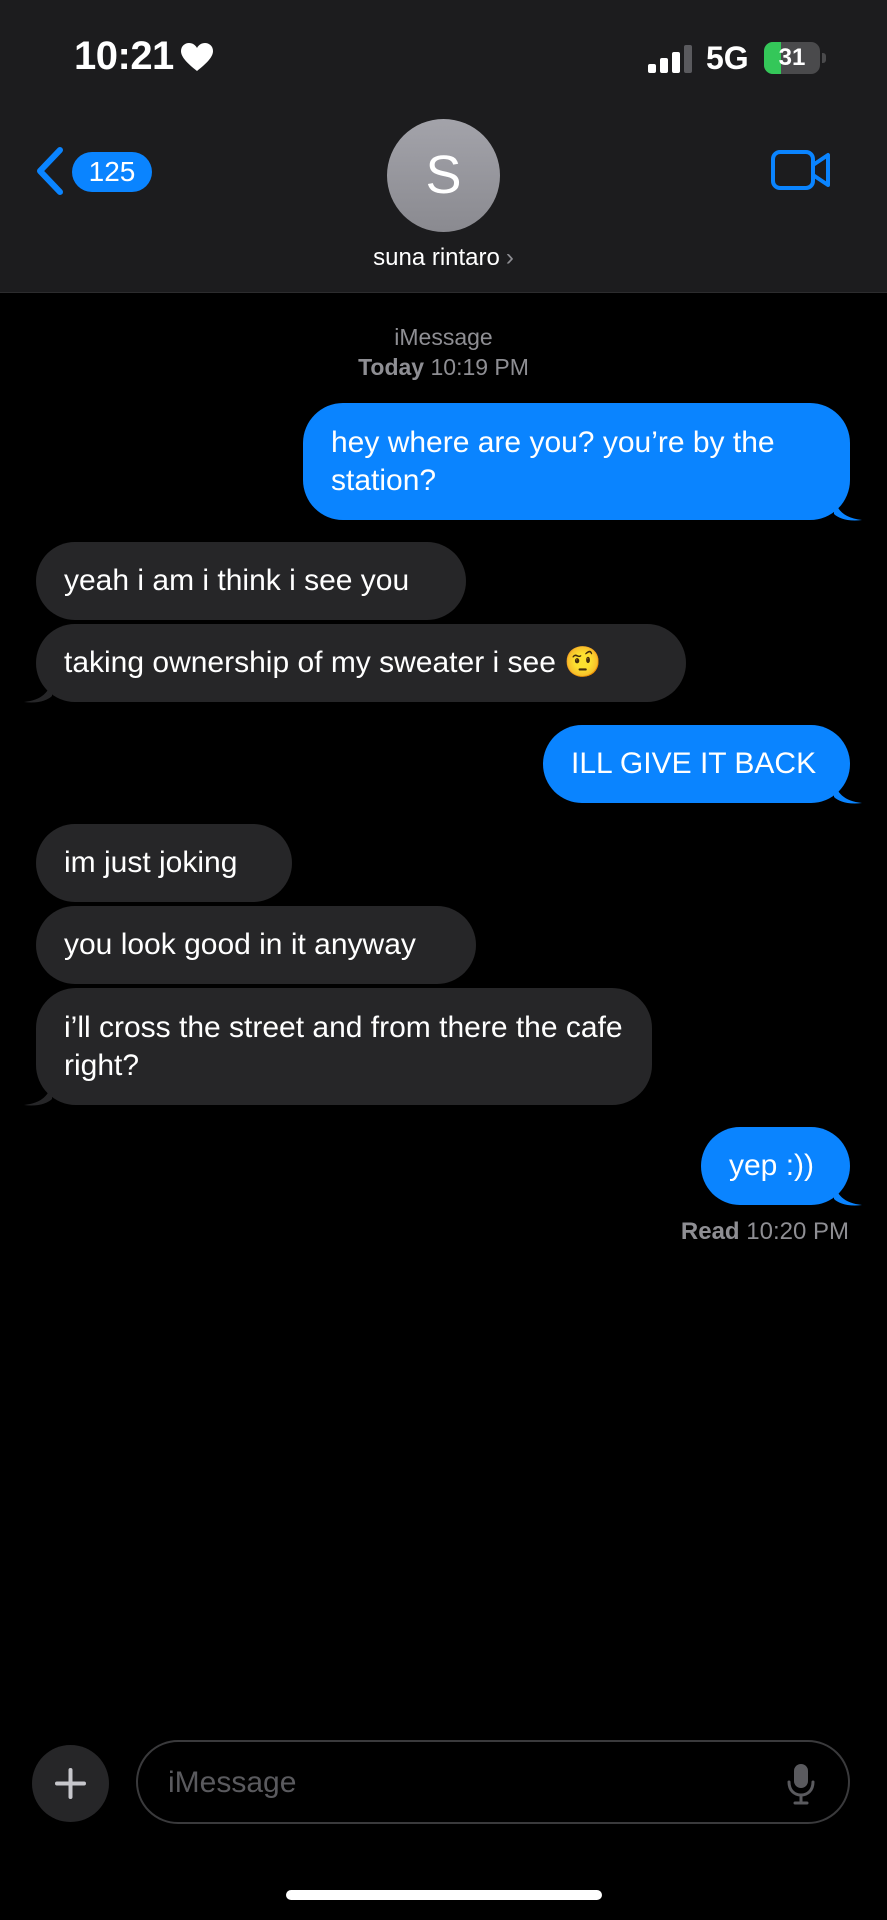 The width and height of the screenshot is (887, 1920). I want to click on thread-service-label: iMessage, so click(443, 337).